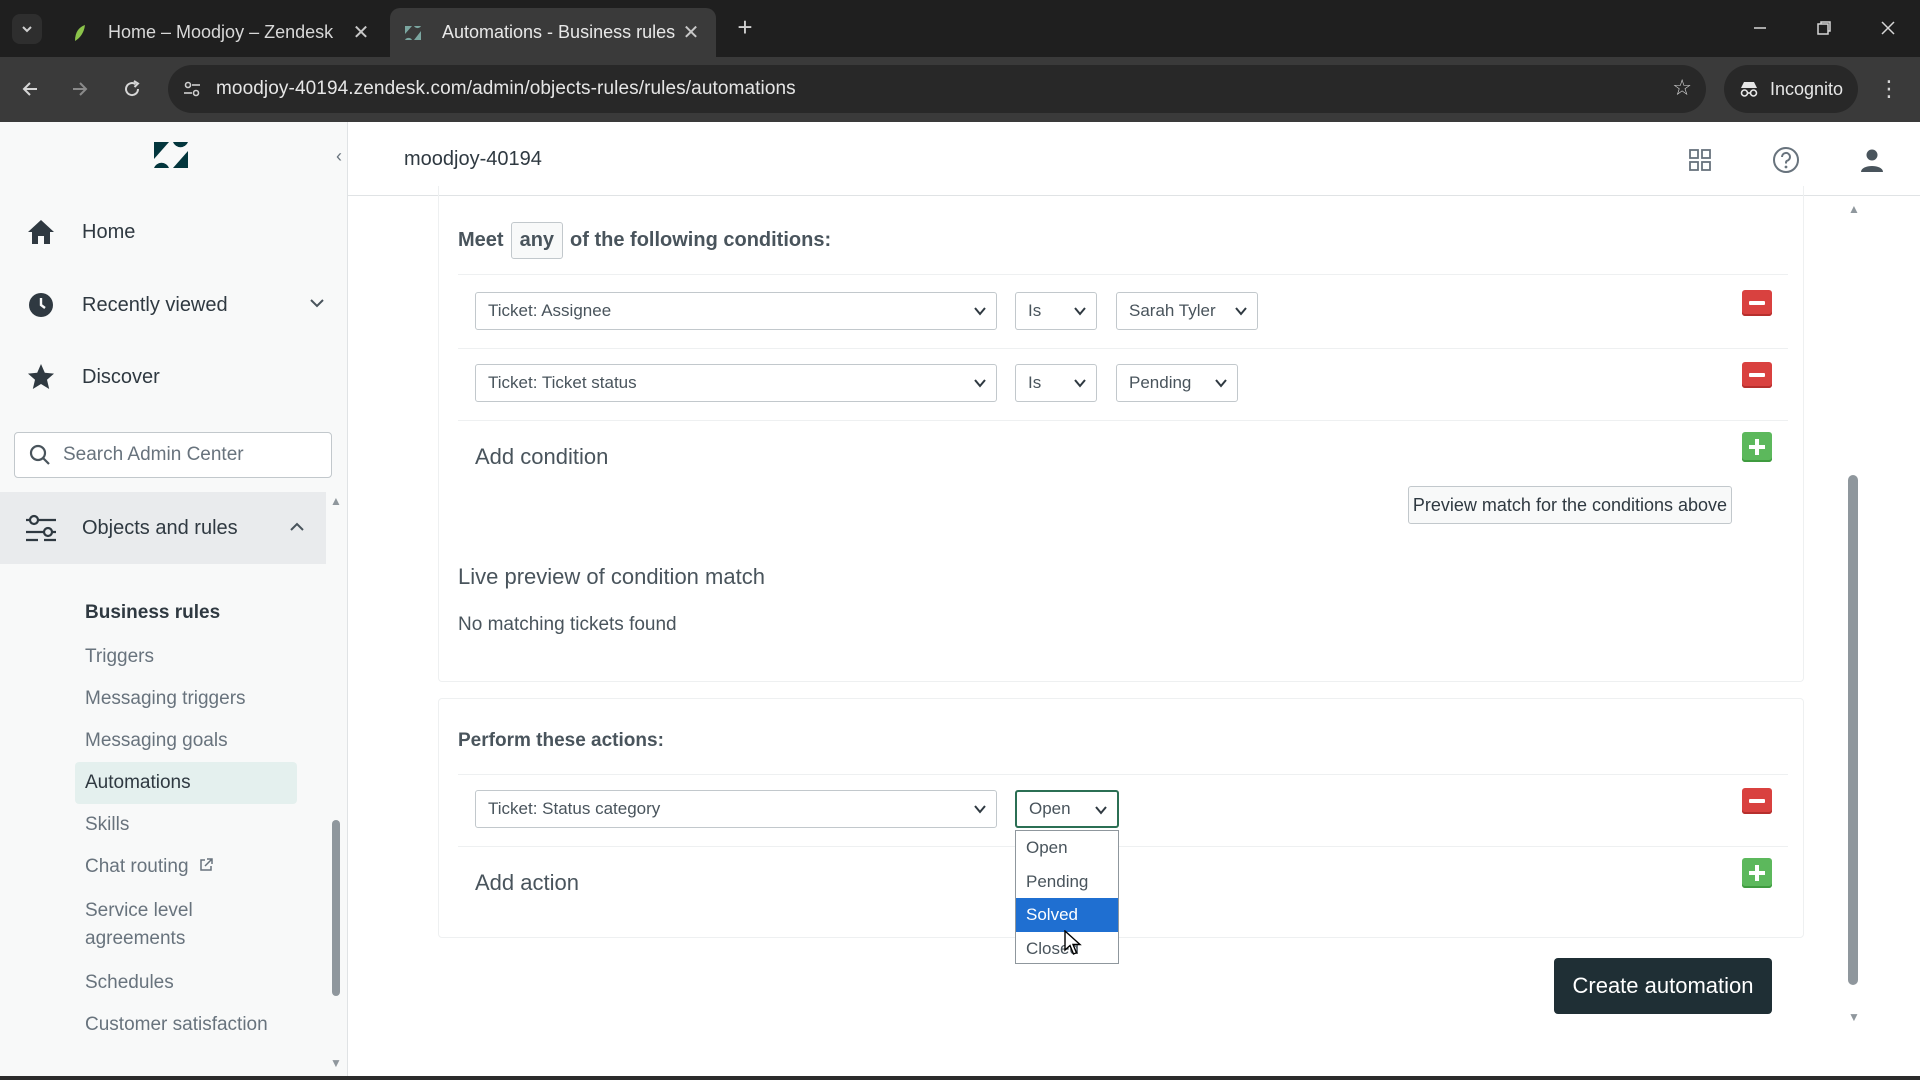 The width and height of the screenshot is (1920, 1080). What do you see at coordinates (1786, 160) in the screenshot?
I see `help-icon` at bounding box center [1786, 160].